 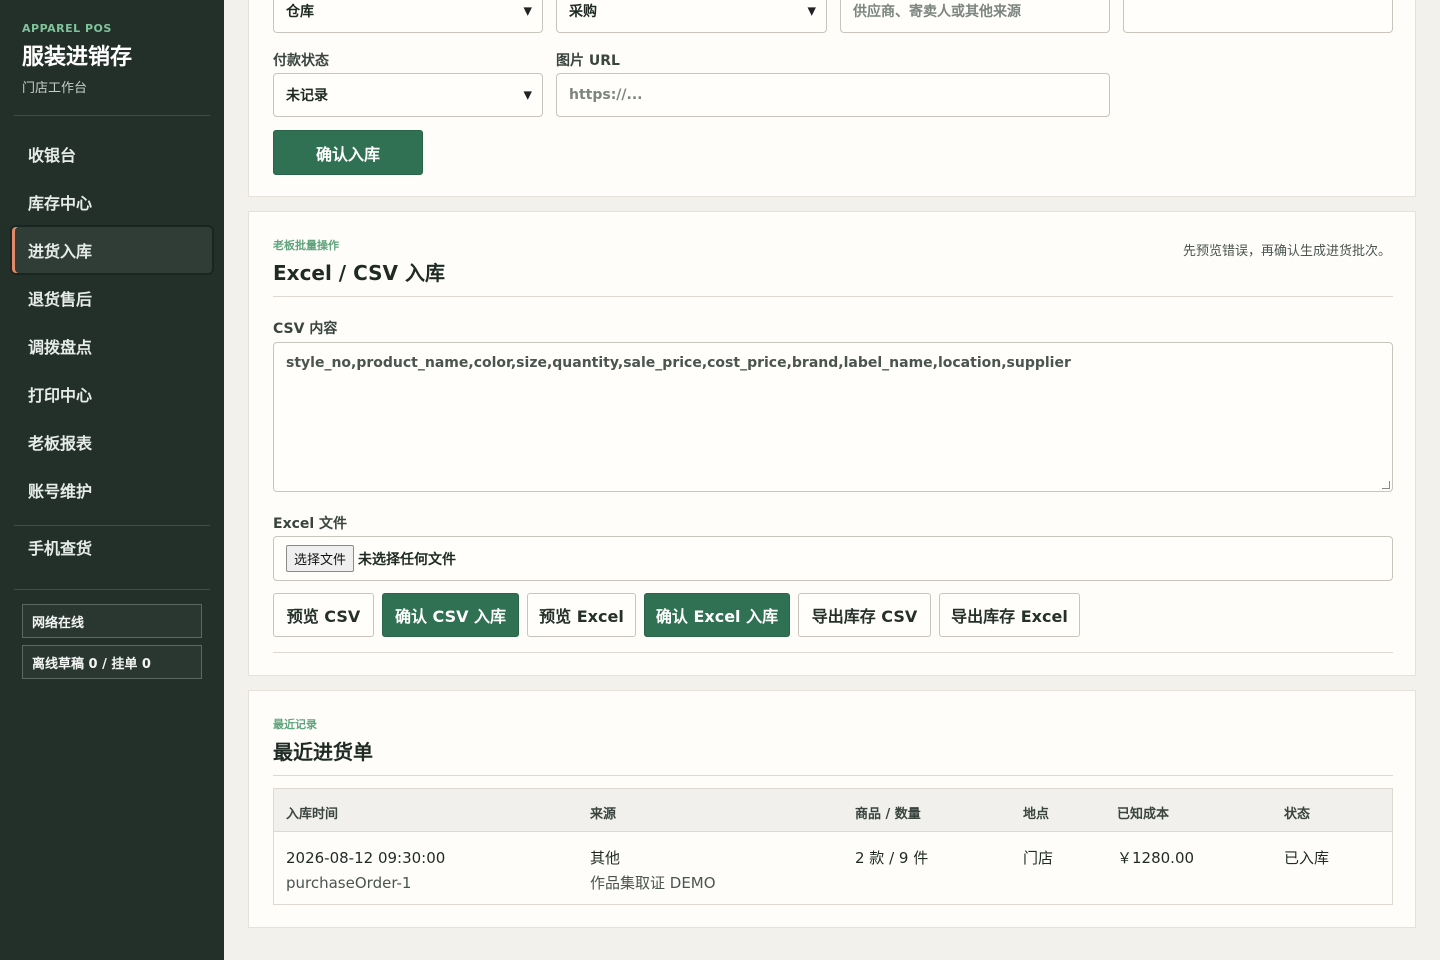 I want to click on order-id: purchaseOrder-1, so click(x=349, y=883).